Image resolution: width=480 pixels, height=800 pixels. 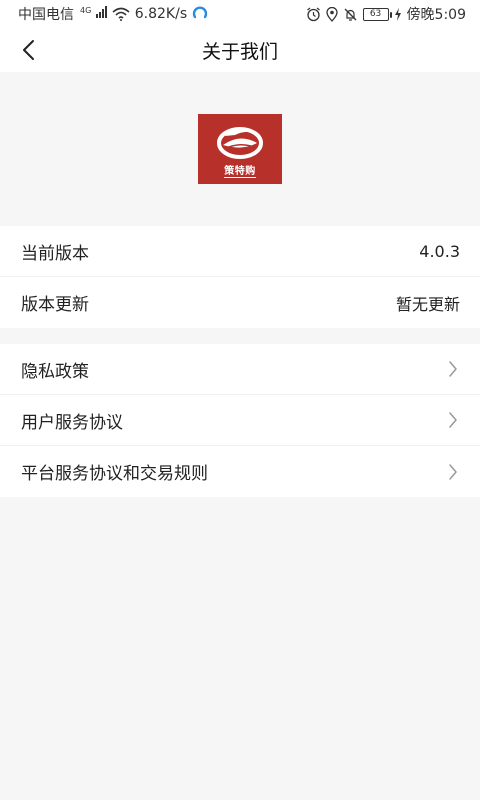 I want to click on version-update-label: 版本更新, so click(x=55, y=305).